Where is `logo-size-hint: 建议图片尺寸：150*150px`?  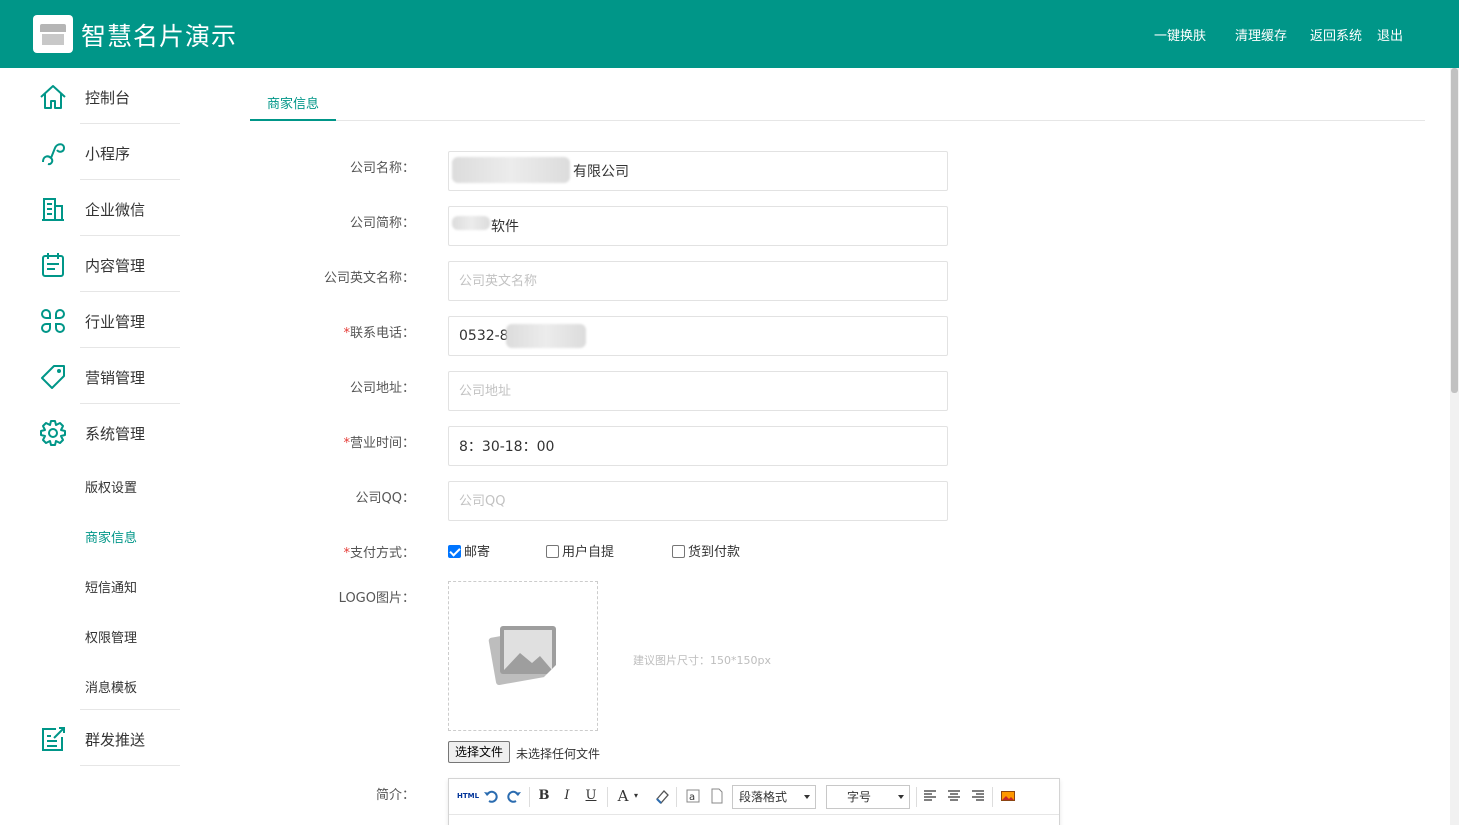 logo-size-hint: 建议图片尺寸：150*150px is located at coordinates (702, 660).